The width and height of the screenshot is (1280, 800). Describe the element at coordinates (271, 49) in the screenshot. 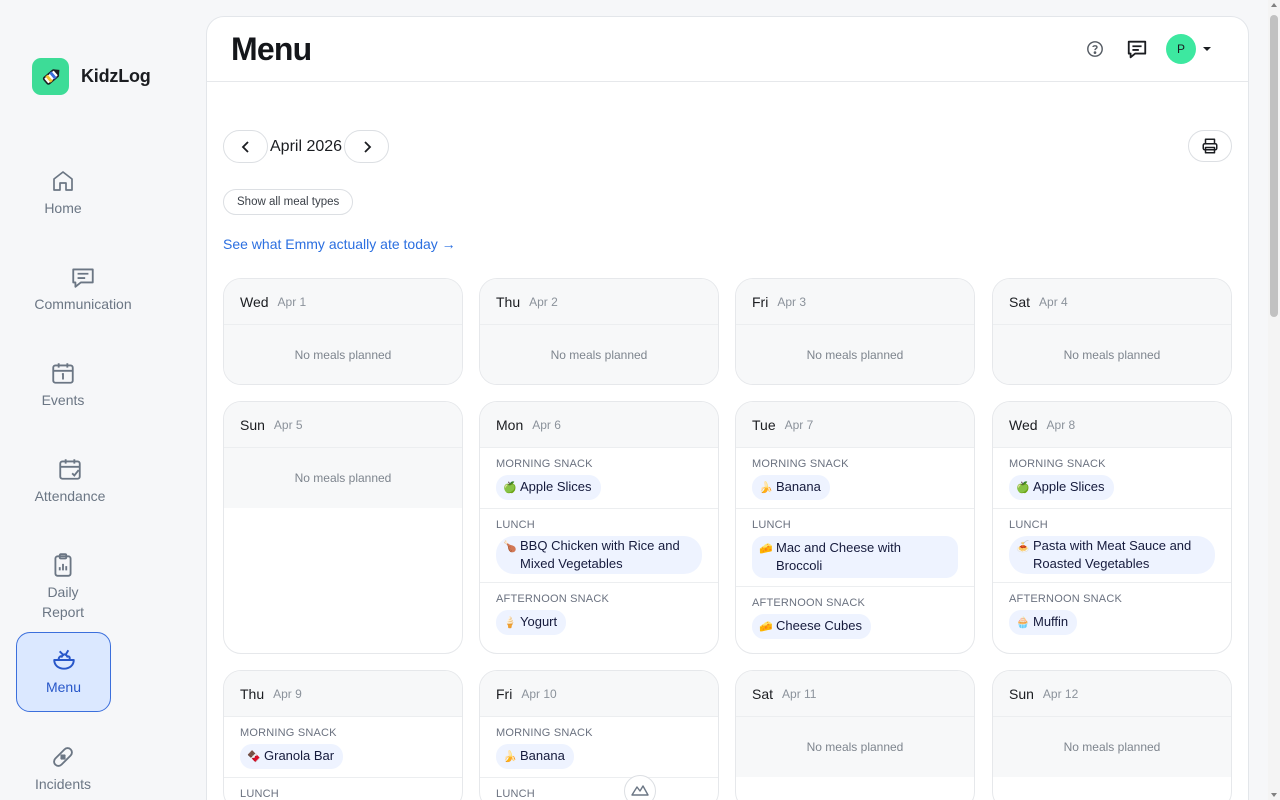

I see `page-title: Menu` at that location.